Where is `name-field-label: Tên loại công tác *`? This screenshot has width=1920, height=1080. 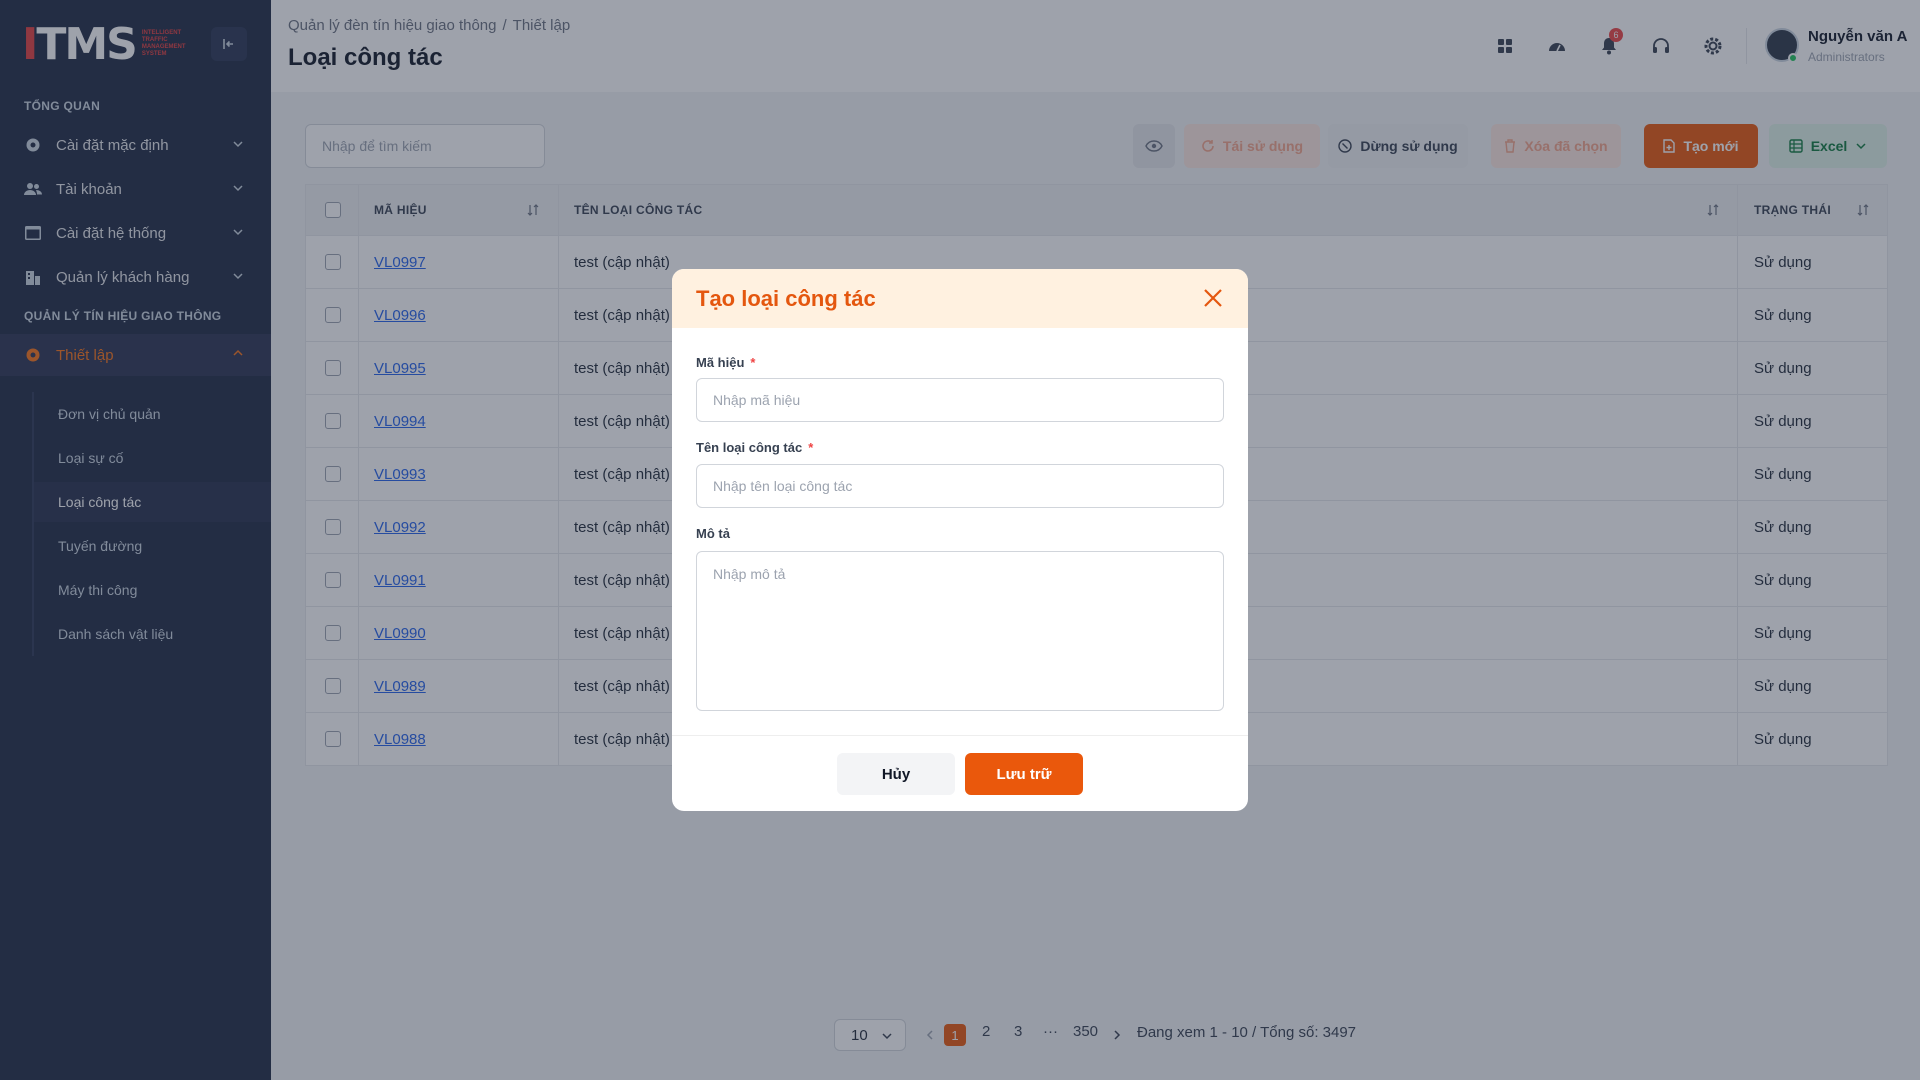 name-field-label: Tên loại công tác * is located at coordinates (755, 447).